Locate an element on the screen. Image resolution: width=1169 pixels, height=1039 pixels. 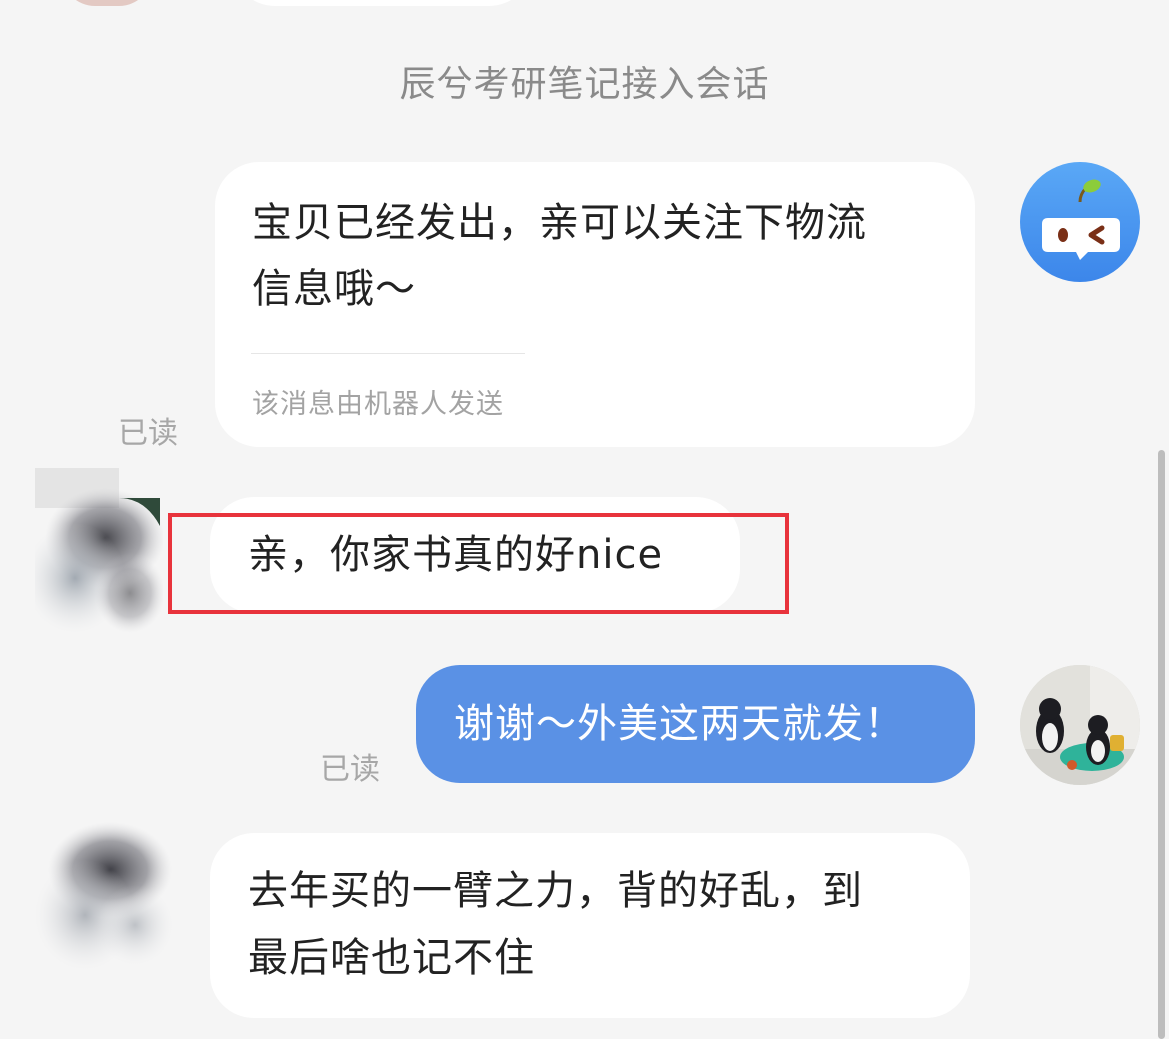
message-text-line: 信息哦～ is located at coordinates (334, 289).